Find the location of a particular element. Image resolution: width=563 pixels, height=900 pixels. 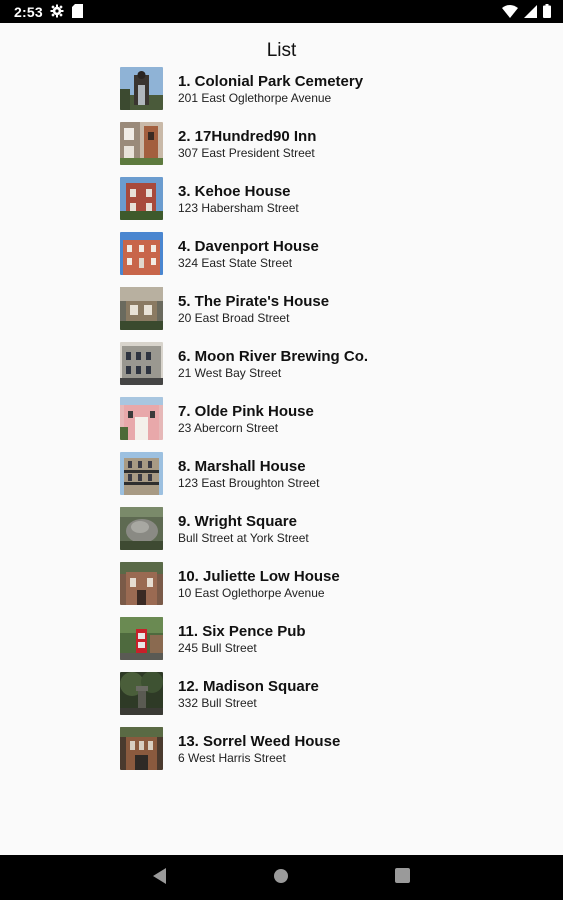

wifi-icon is located at coordinates (510, 13).